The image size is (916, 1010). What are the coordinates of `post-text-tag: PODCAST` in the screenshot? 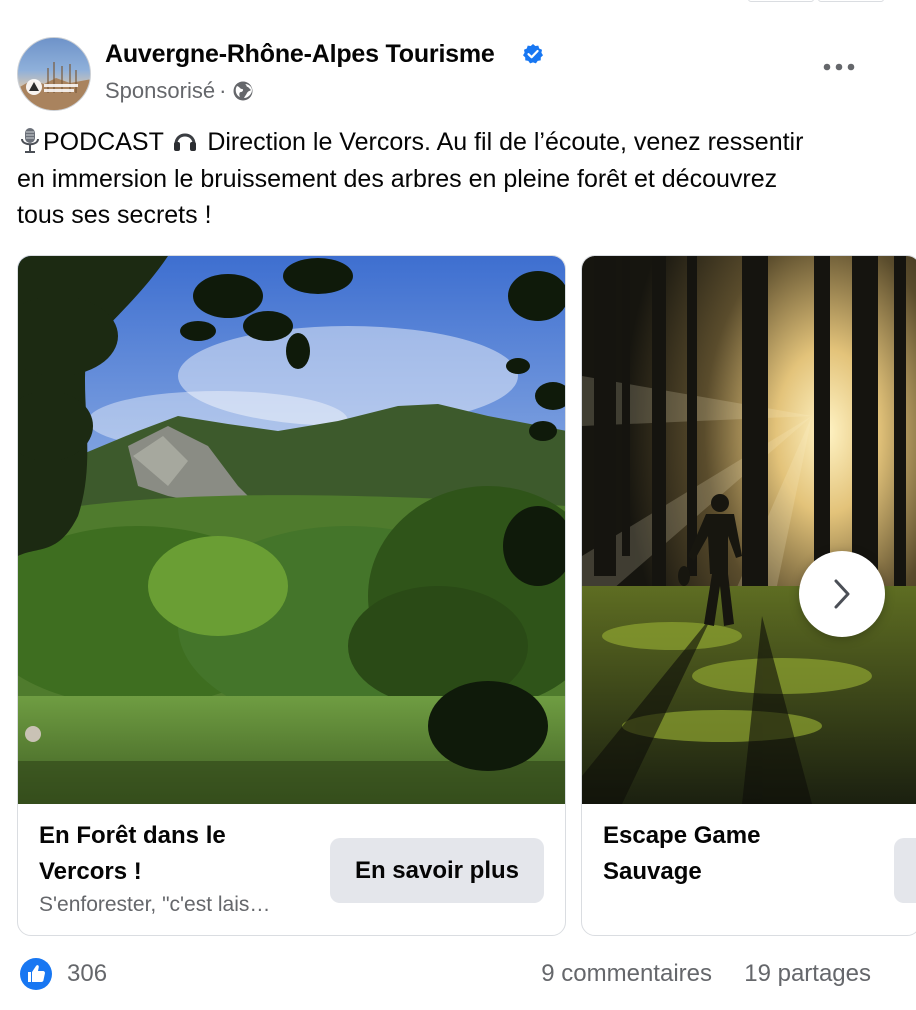 It's located at (103, 142).